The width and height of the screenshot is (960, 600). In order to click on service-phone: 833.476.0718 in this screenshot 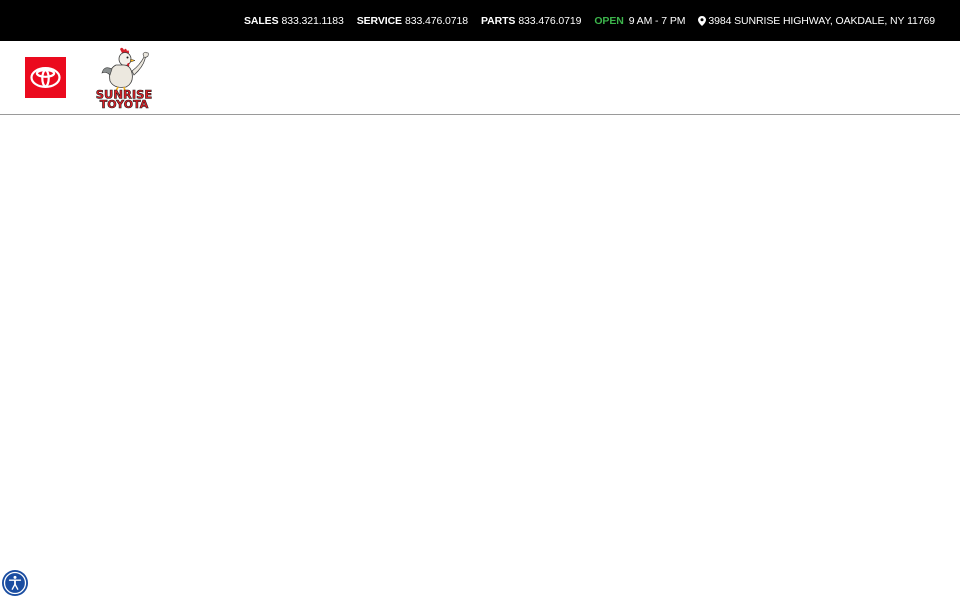, I will do `click(436, 20)`.